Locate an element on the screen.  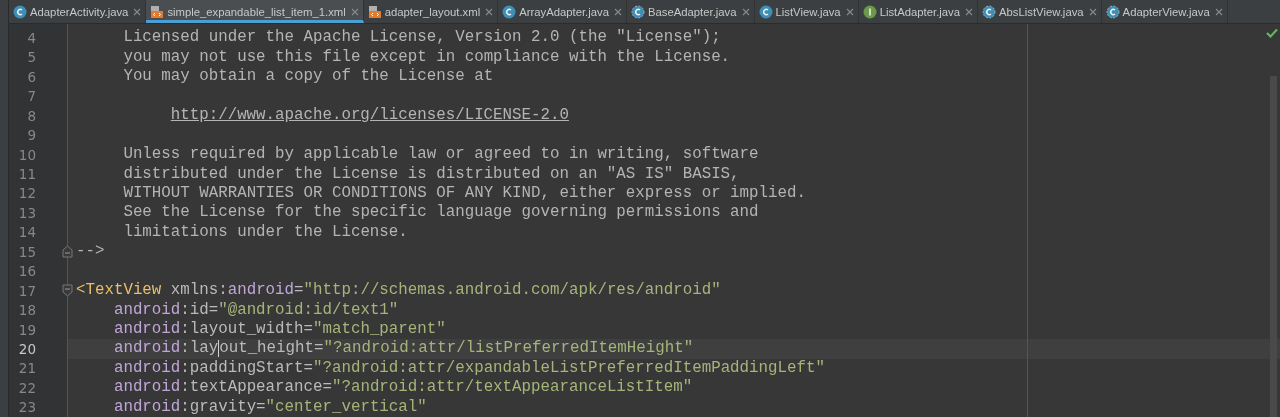
file-tab: BaseAdapter.java is located at coordinates (690, 12).